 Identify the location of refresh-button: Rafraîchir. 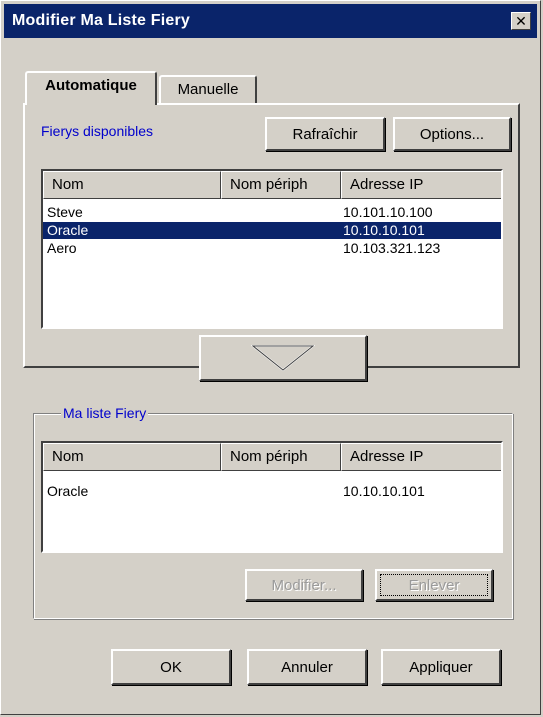
(325, 134).